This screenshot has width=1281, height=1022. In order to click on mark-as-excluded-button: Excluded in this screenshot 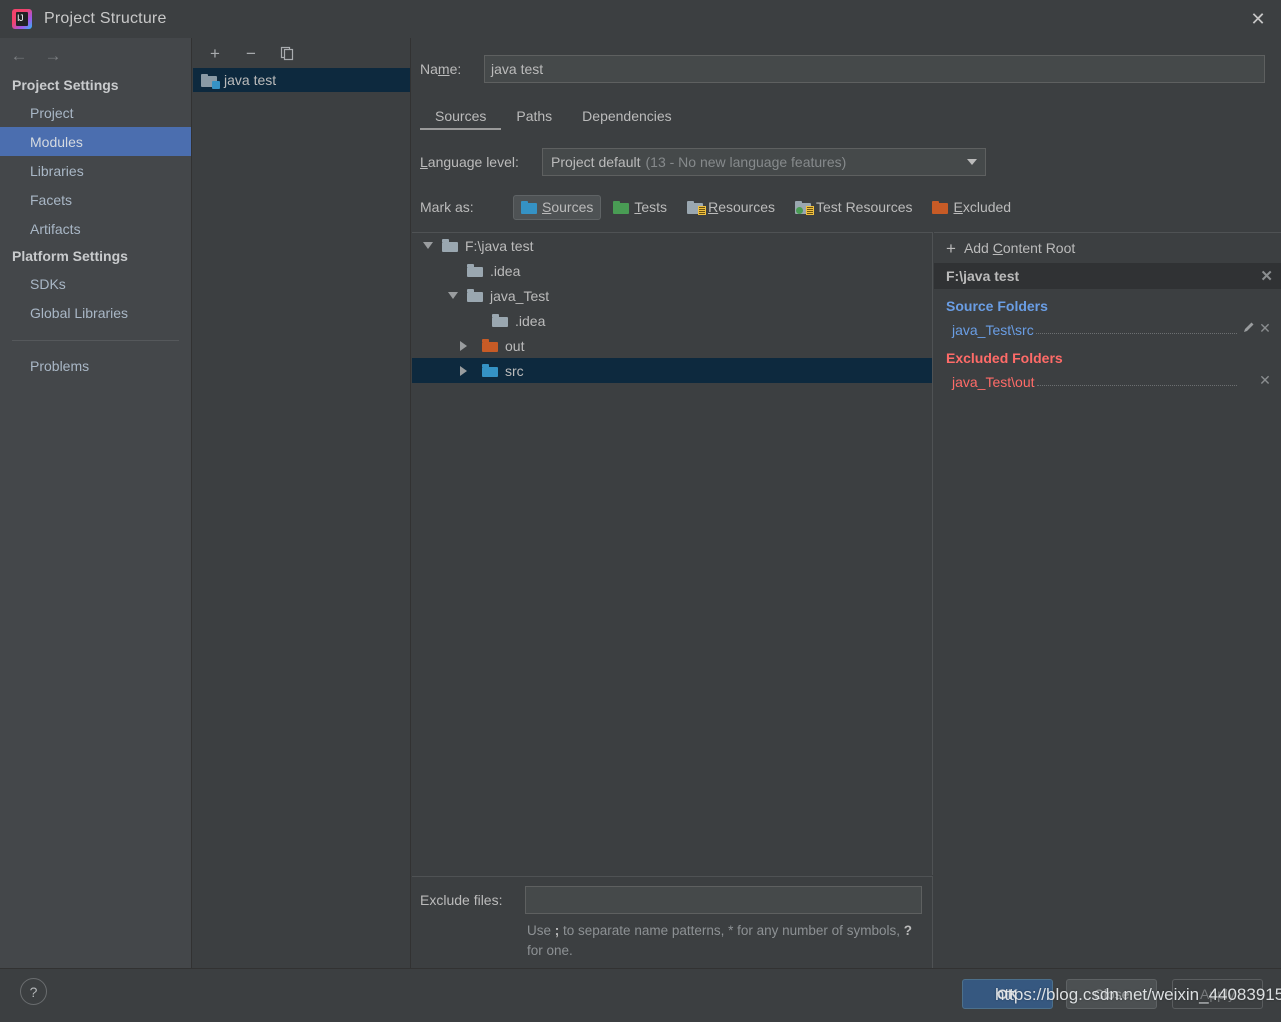, I will do `click(971, 207)`.